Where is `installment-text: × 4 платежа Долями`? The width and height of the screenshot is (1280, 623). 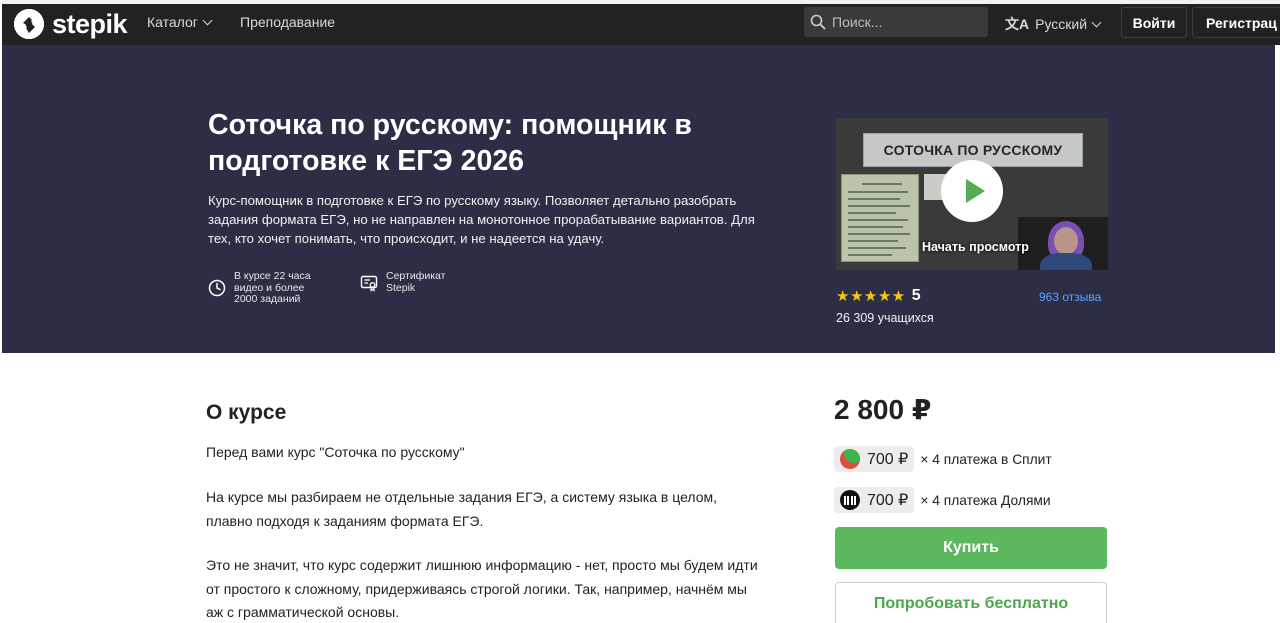 installment-text: × 4 платежа Долями is located at coordinates (985, 500).